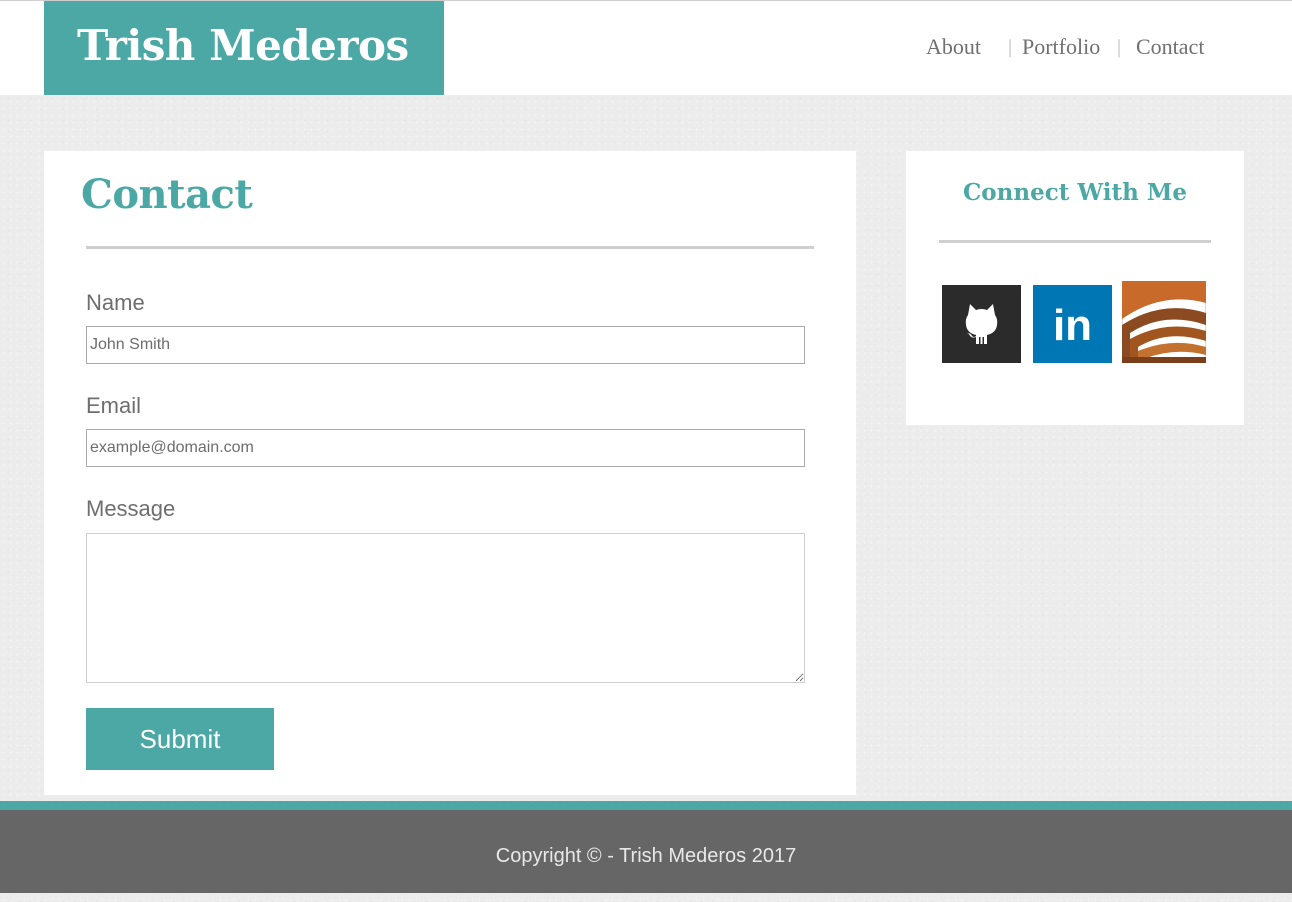 This screenshot has width=1292, height=902. Describe the element at coordinates (450, 247) in the screenshot. I see `title-divider` at that location.